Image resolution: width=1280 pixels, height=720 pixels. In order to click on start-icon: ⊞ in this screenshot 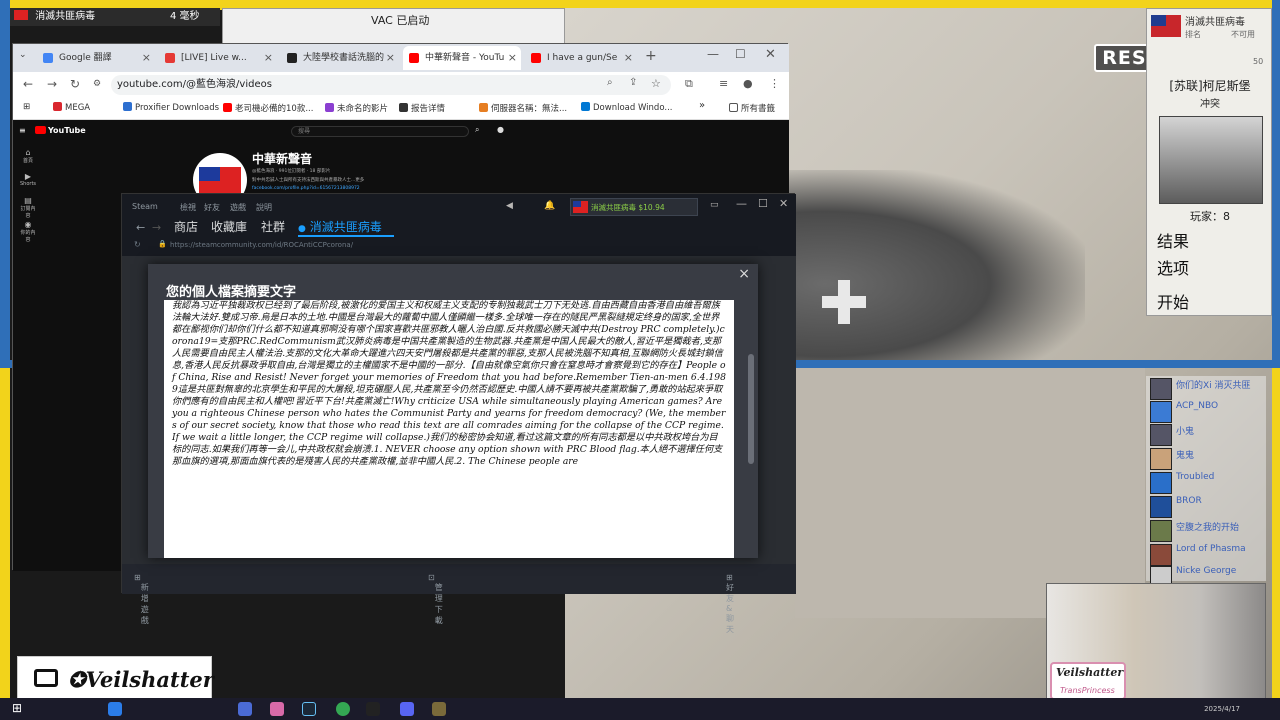, I will do `click(17, 708)`.